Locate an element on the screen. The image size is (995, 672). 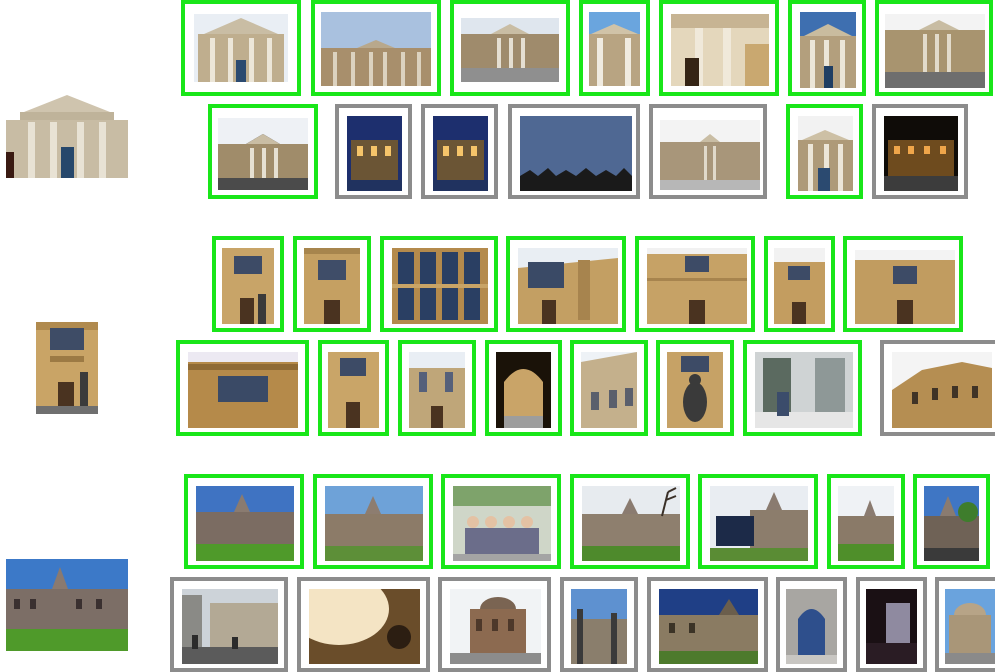
query-image-gothic-museum is located at coordinates (67, 605).